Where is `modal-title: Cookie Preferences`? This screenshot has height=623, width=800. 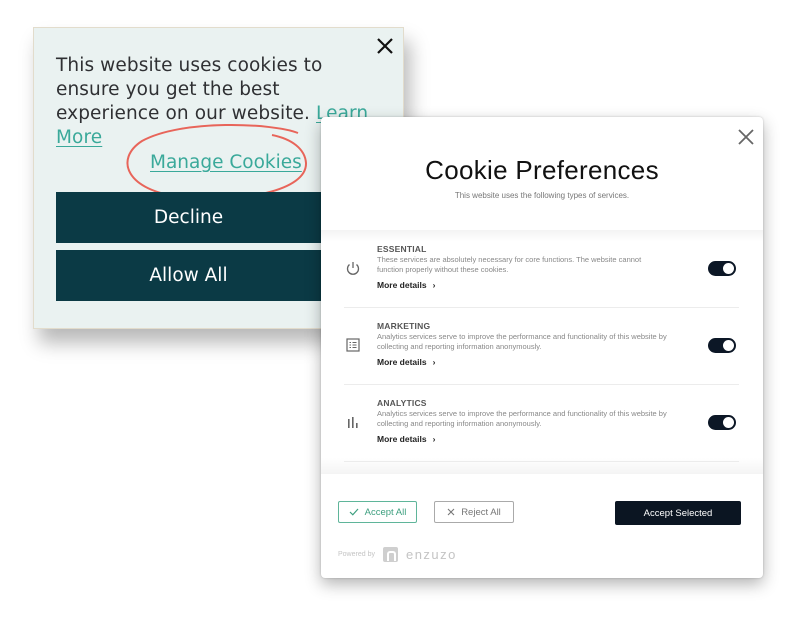
modal-title: Cookie Preferences is located at coordinates (542, 170).